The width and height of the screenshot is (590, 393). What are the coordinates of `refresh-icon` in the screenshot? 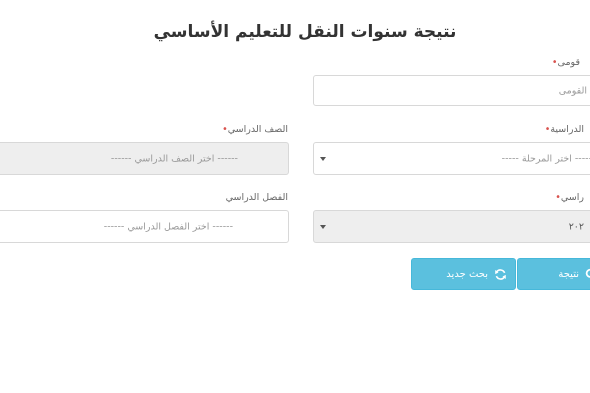 It's located at (500, 274).